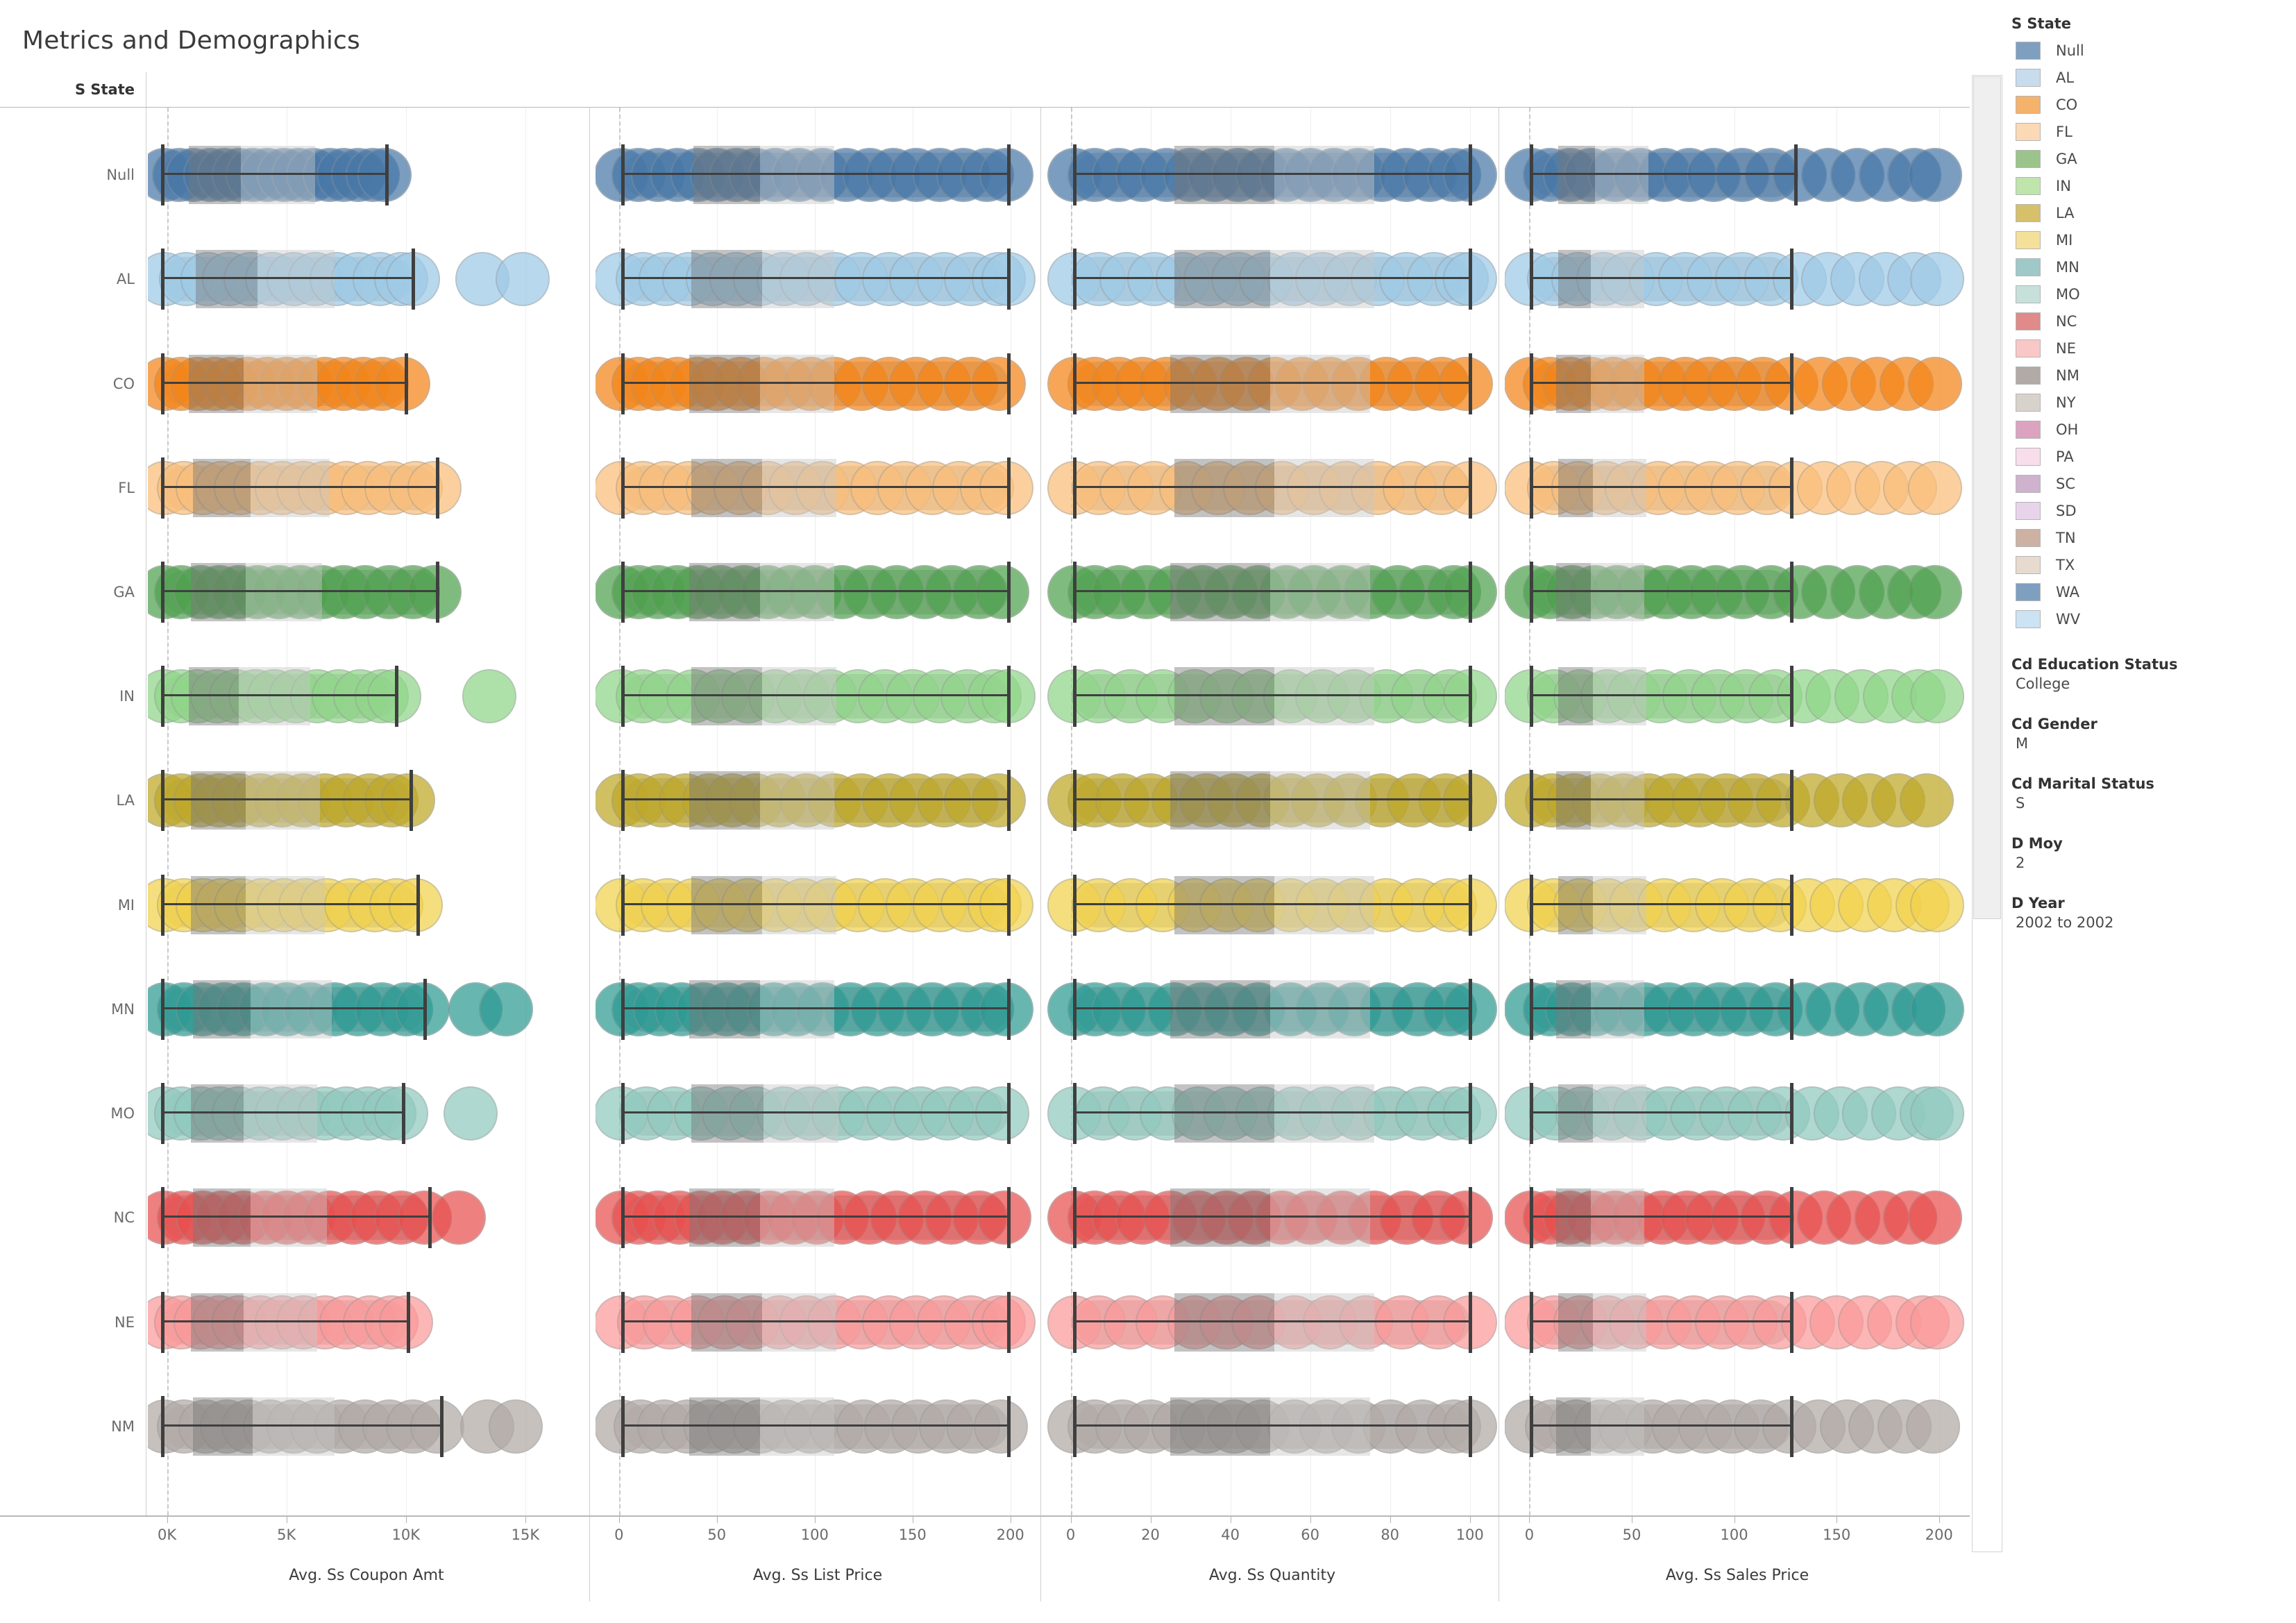  I want to click on legend-item: PA, so click(2150, 456).